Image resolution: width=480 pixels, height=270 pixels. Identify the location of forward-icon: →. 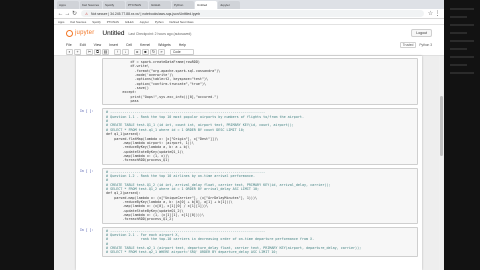
(67, 14).